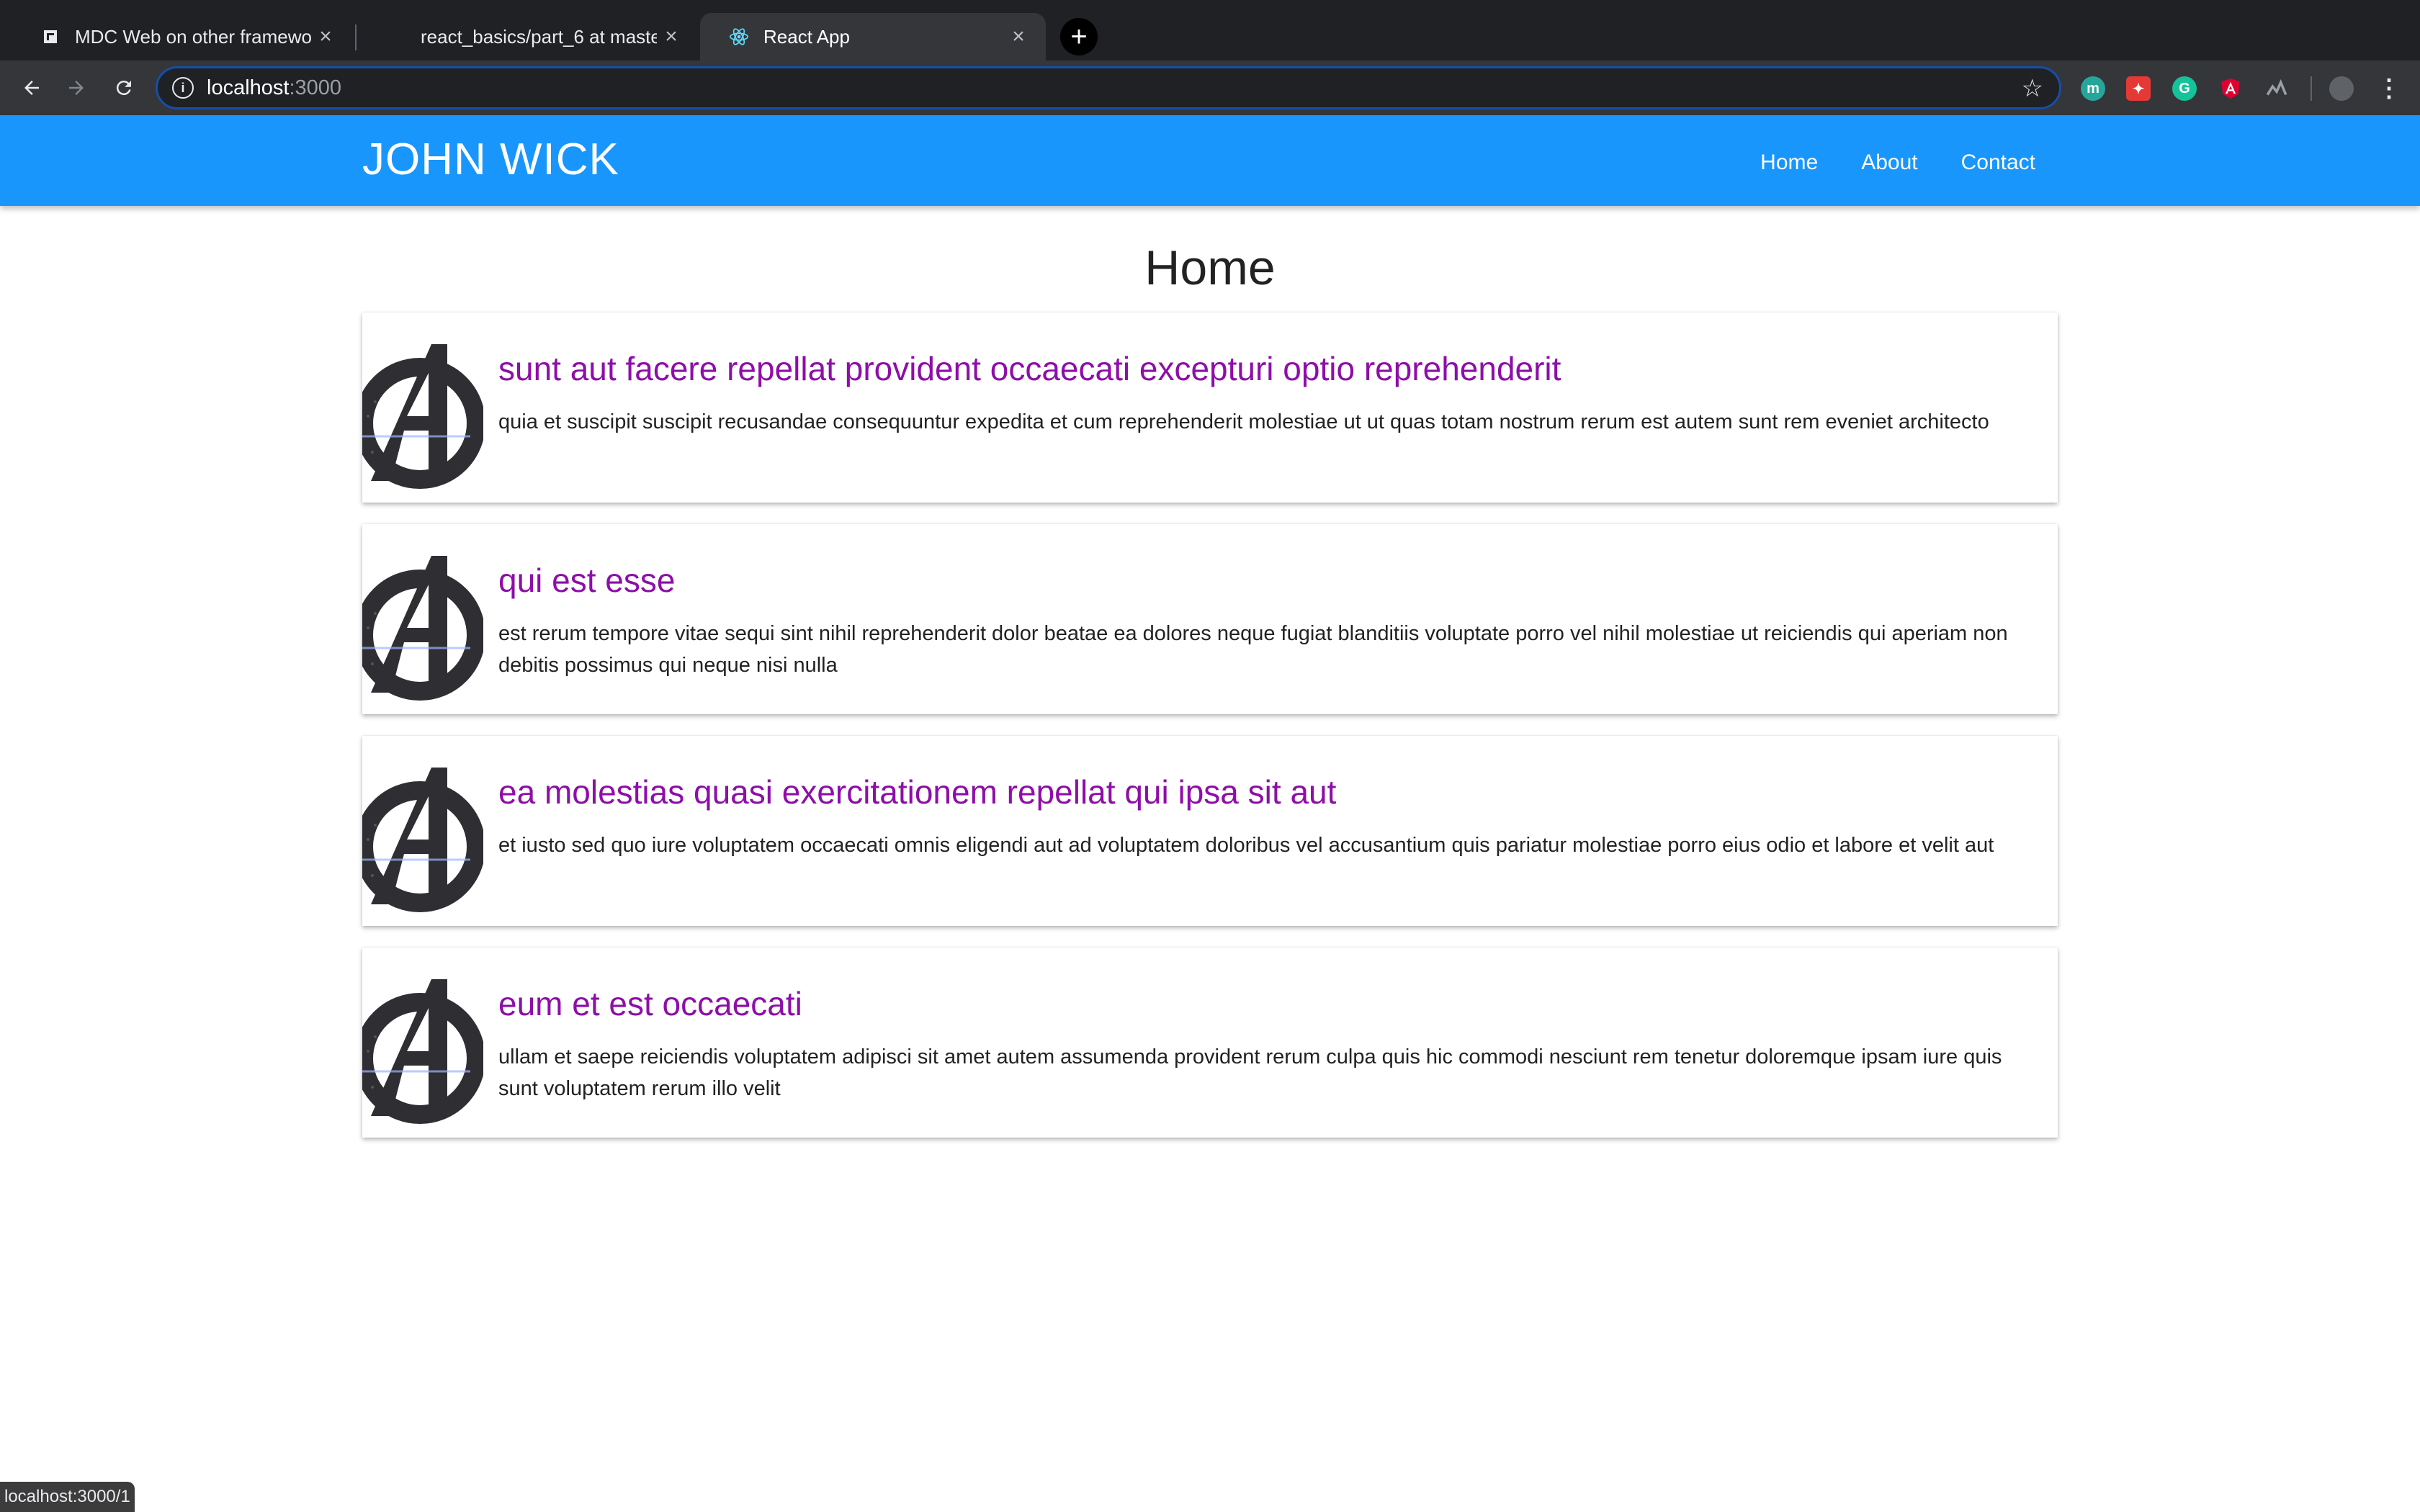 Image resolution: width=2420 pixels, height=1512 pixels. I want to click on tab-title: react_basics/part_6 at master, so click(539, 36).